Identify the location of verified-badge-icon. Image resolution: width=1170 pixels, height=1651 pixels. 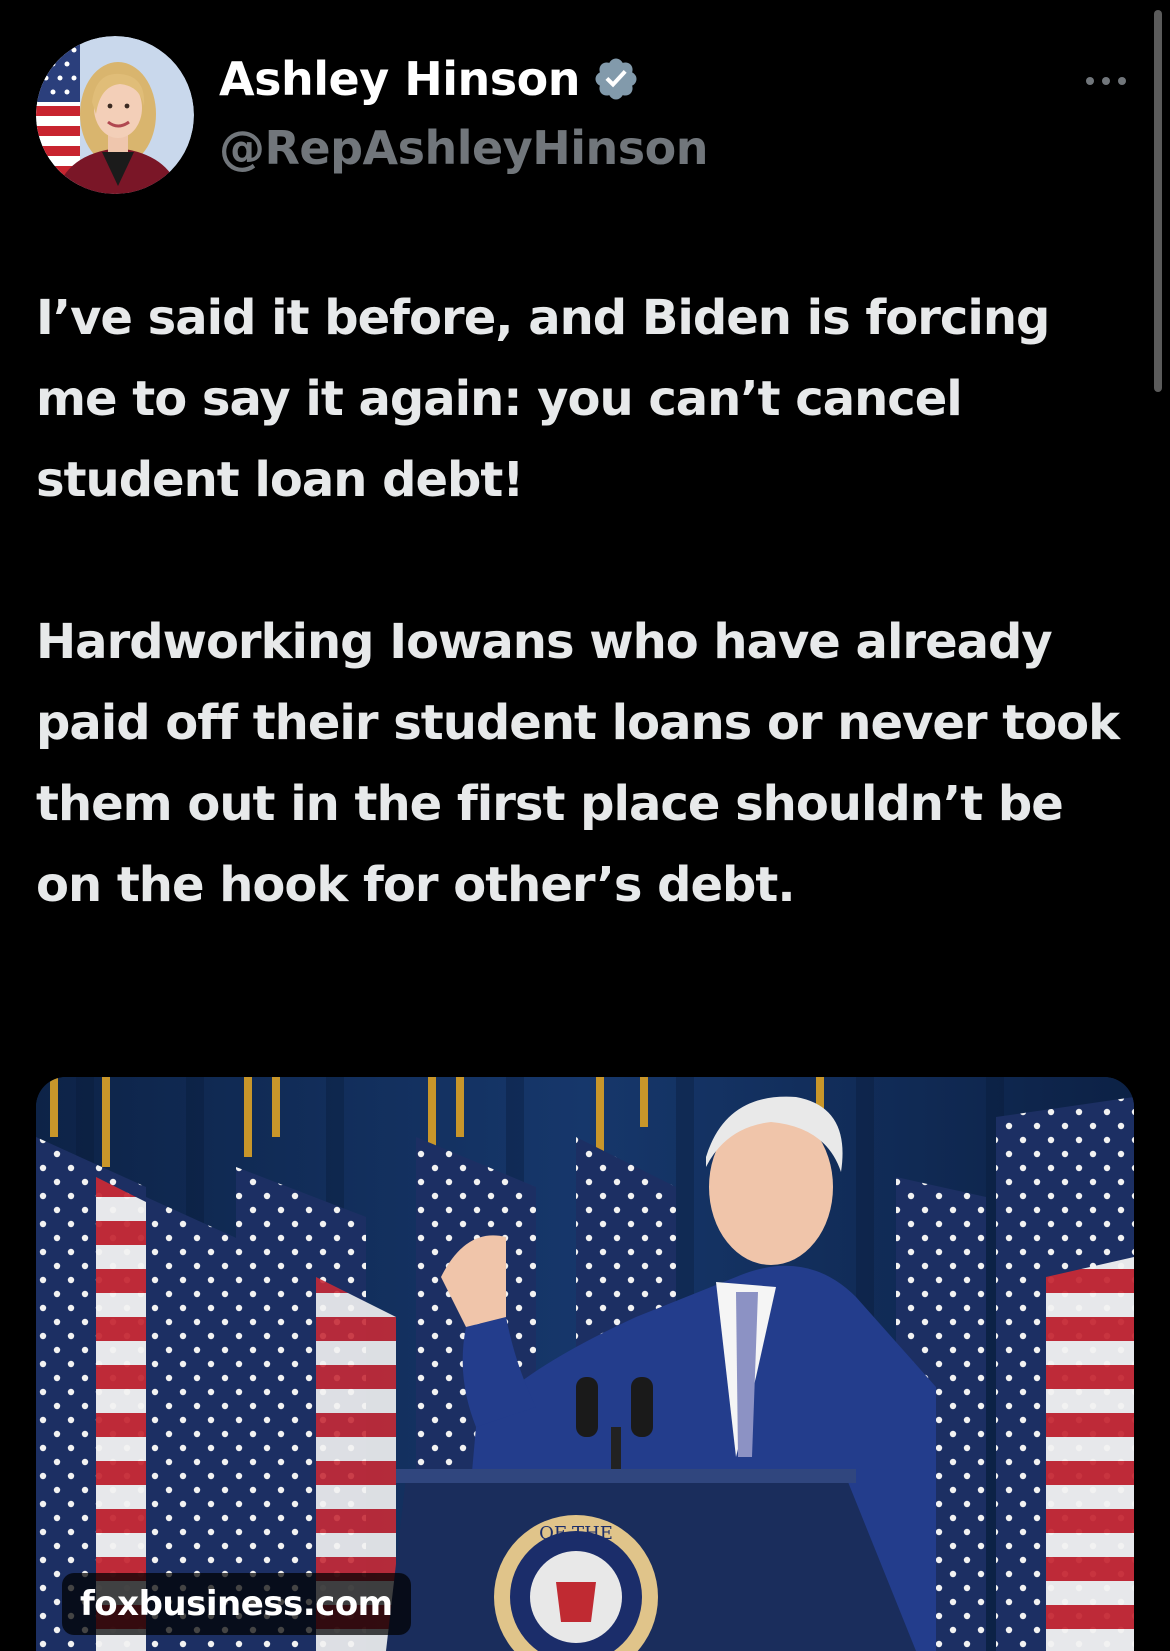
(616, 79).